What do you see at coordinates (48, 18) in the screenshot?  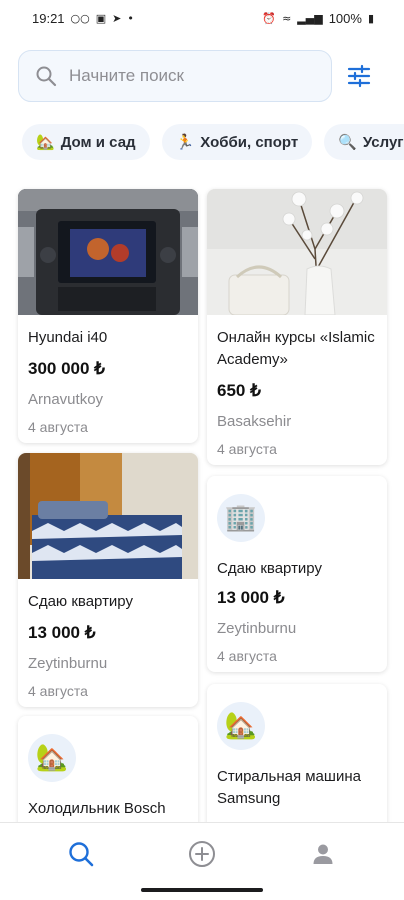 I see `status-time: 19:21` at bounding box center [48, 18].